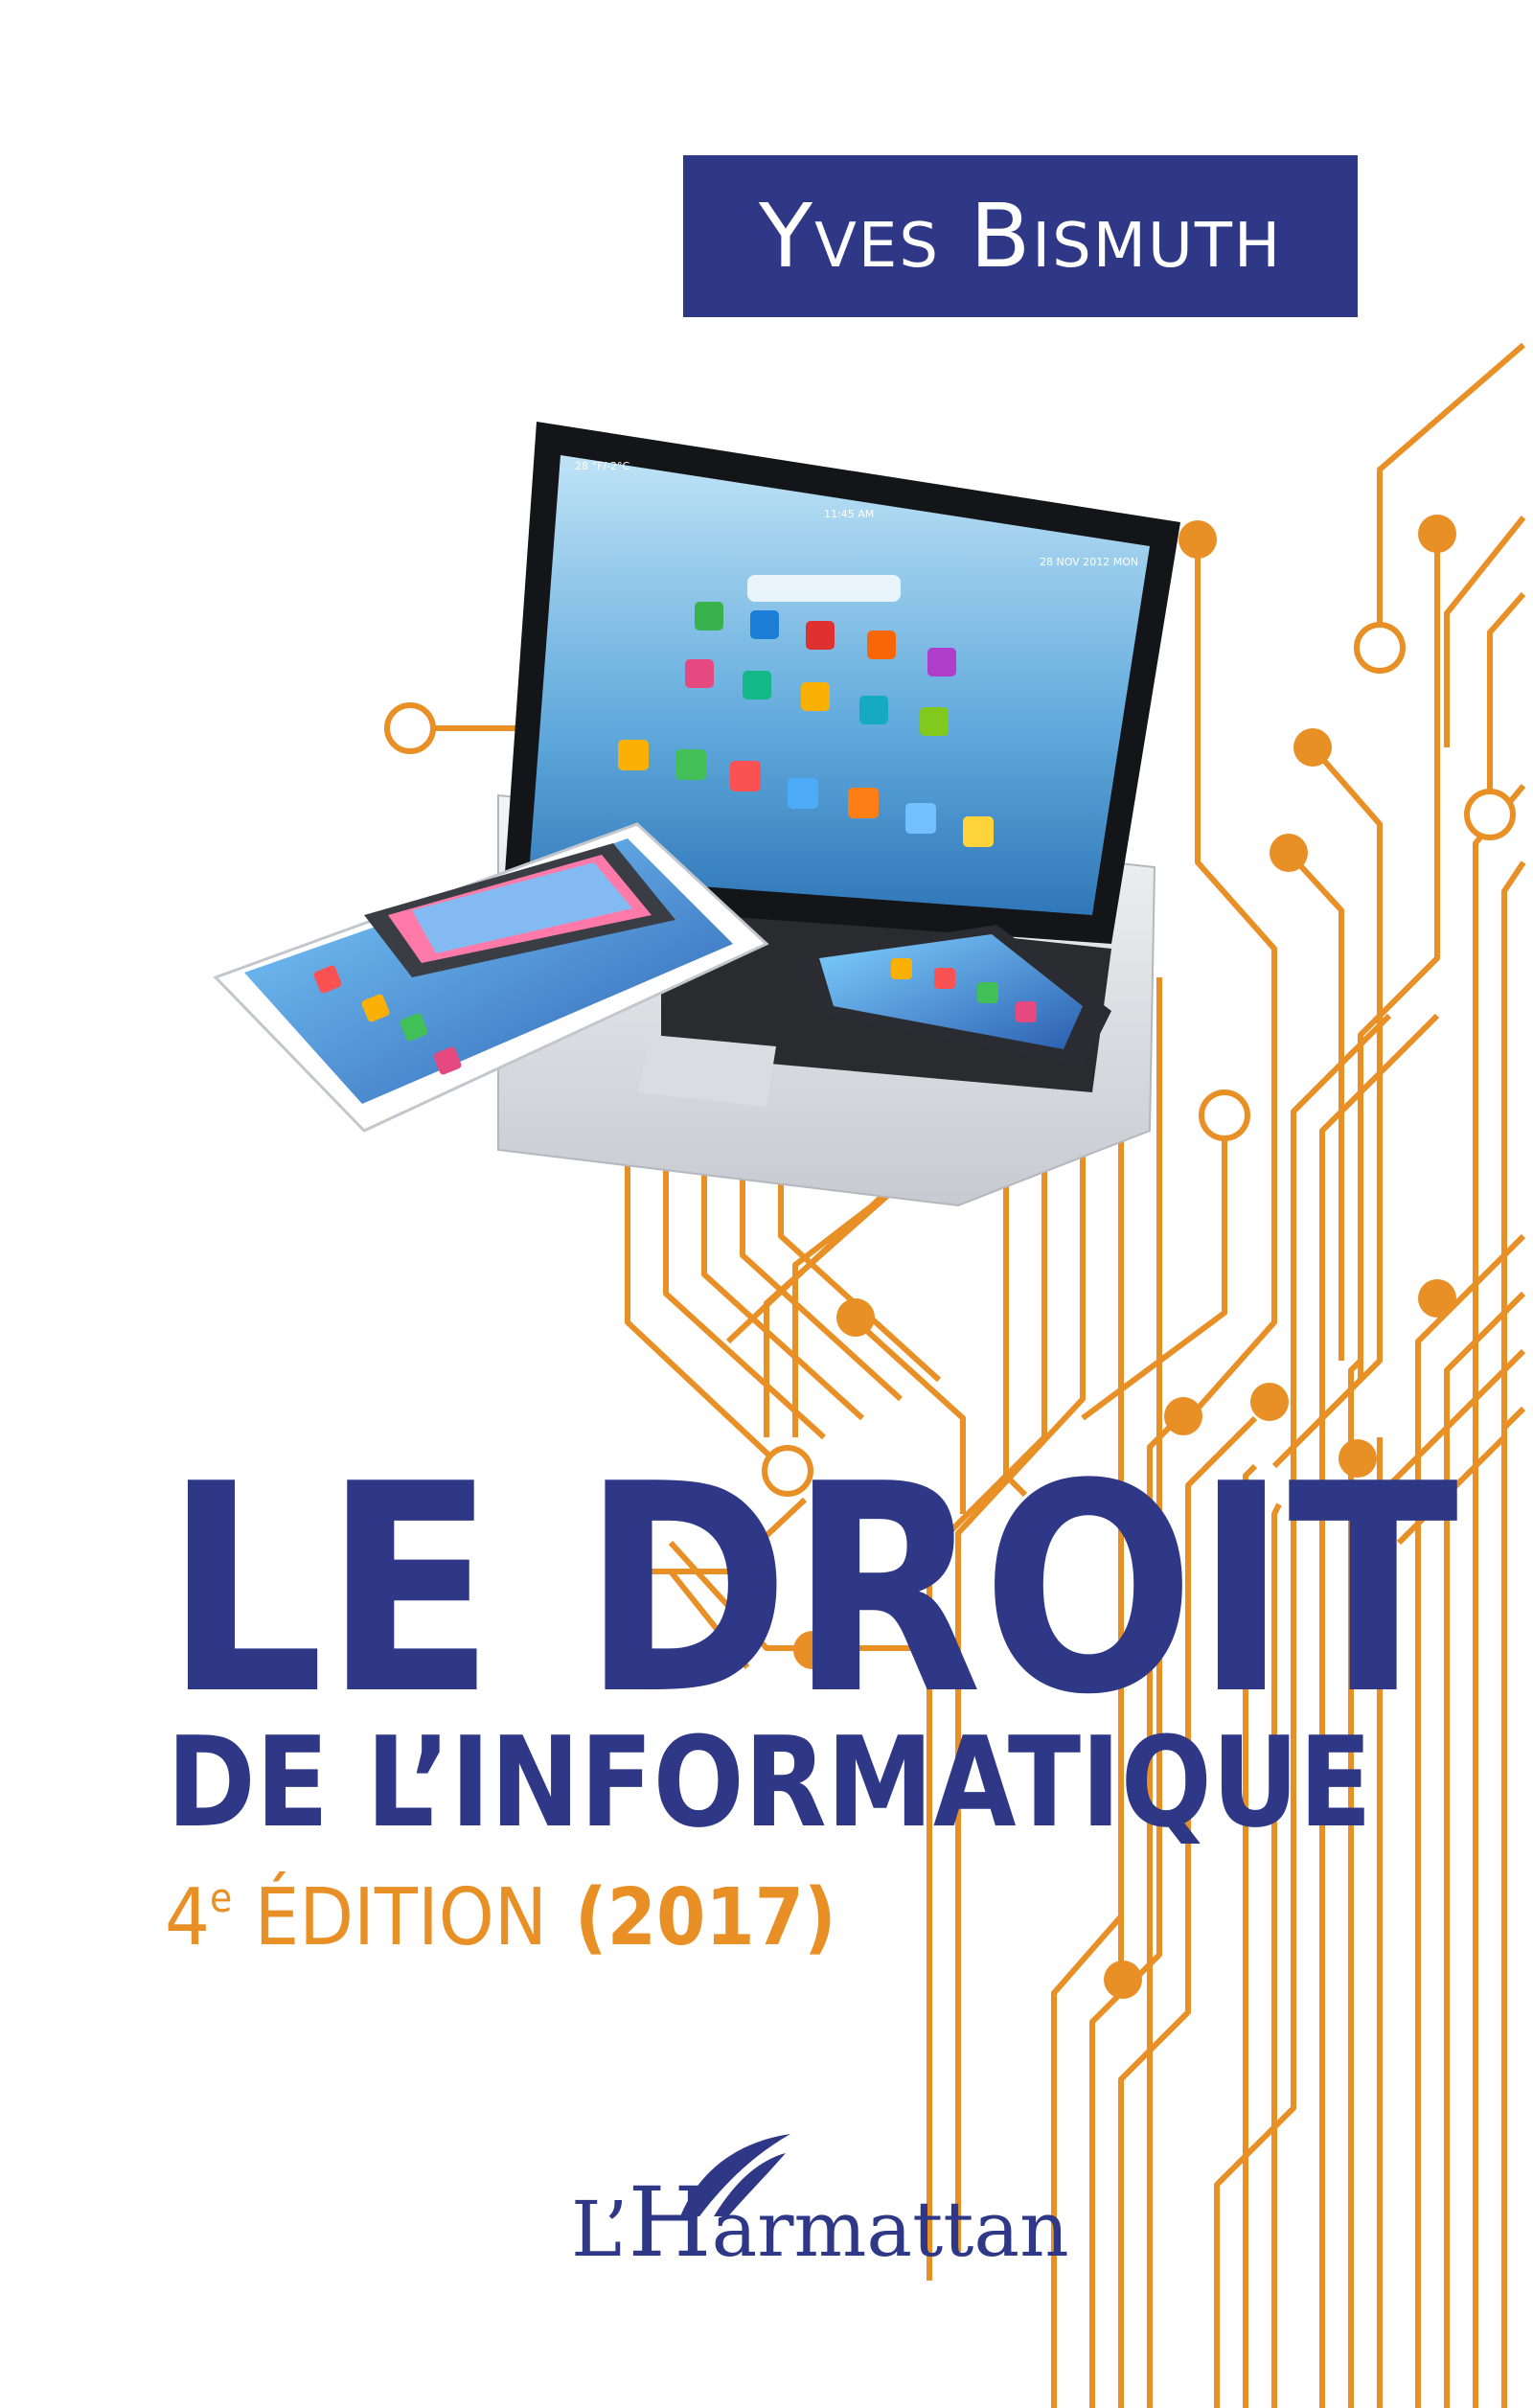  What do you see at coordinates (890, 2230) in the screenshot?
I see `publisher-rest: armattan` at bounding box center [890, 2230].